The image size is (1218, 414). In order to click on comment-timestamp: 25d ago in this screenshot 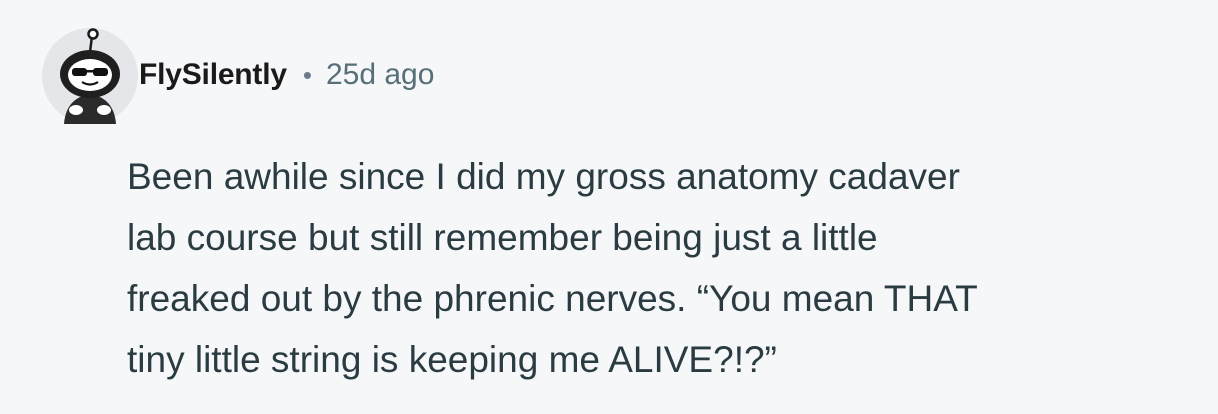, I will do `click(380, 75)`.